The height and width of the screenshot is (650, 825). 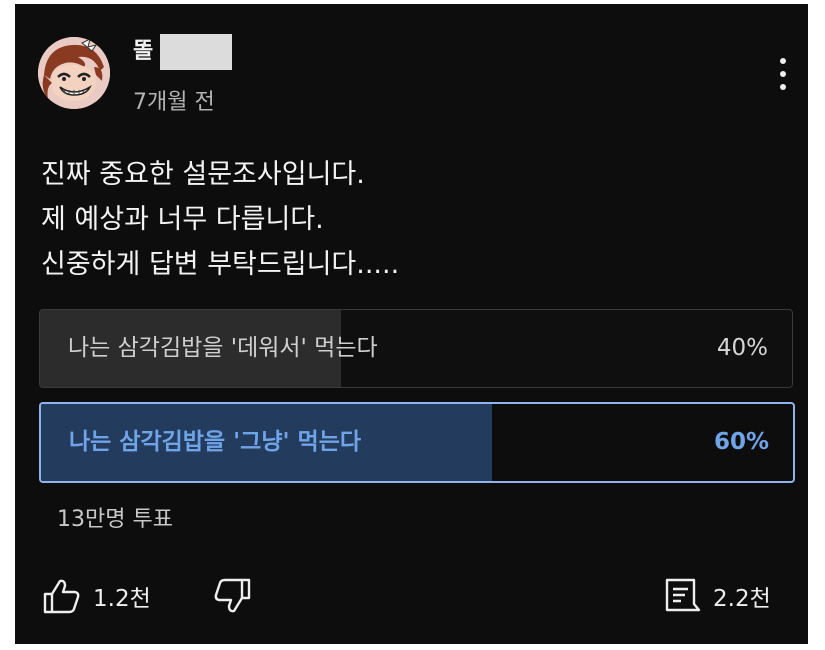 What do you see at coordinates (416, 348) in the screenshot?
I see `poll-option-warmed: 나는 삼각김밥을 '데워서' 먹는다 40%` at bounding box center [416, 348].